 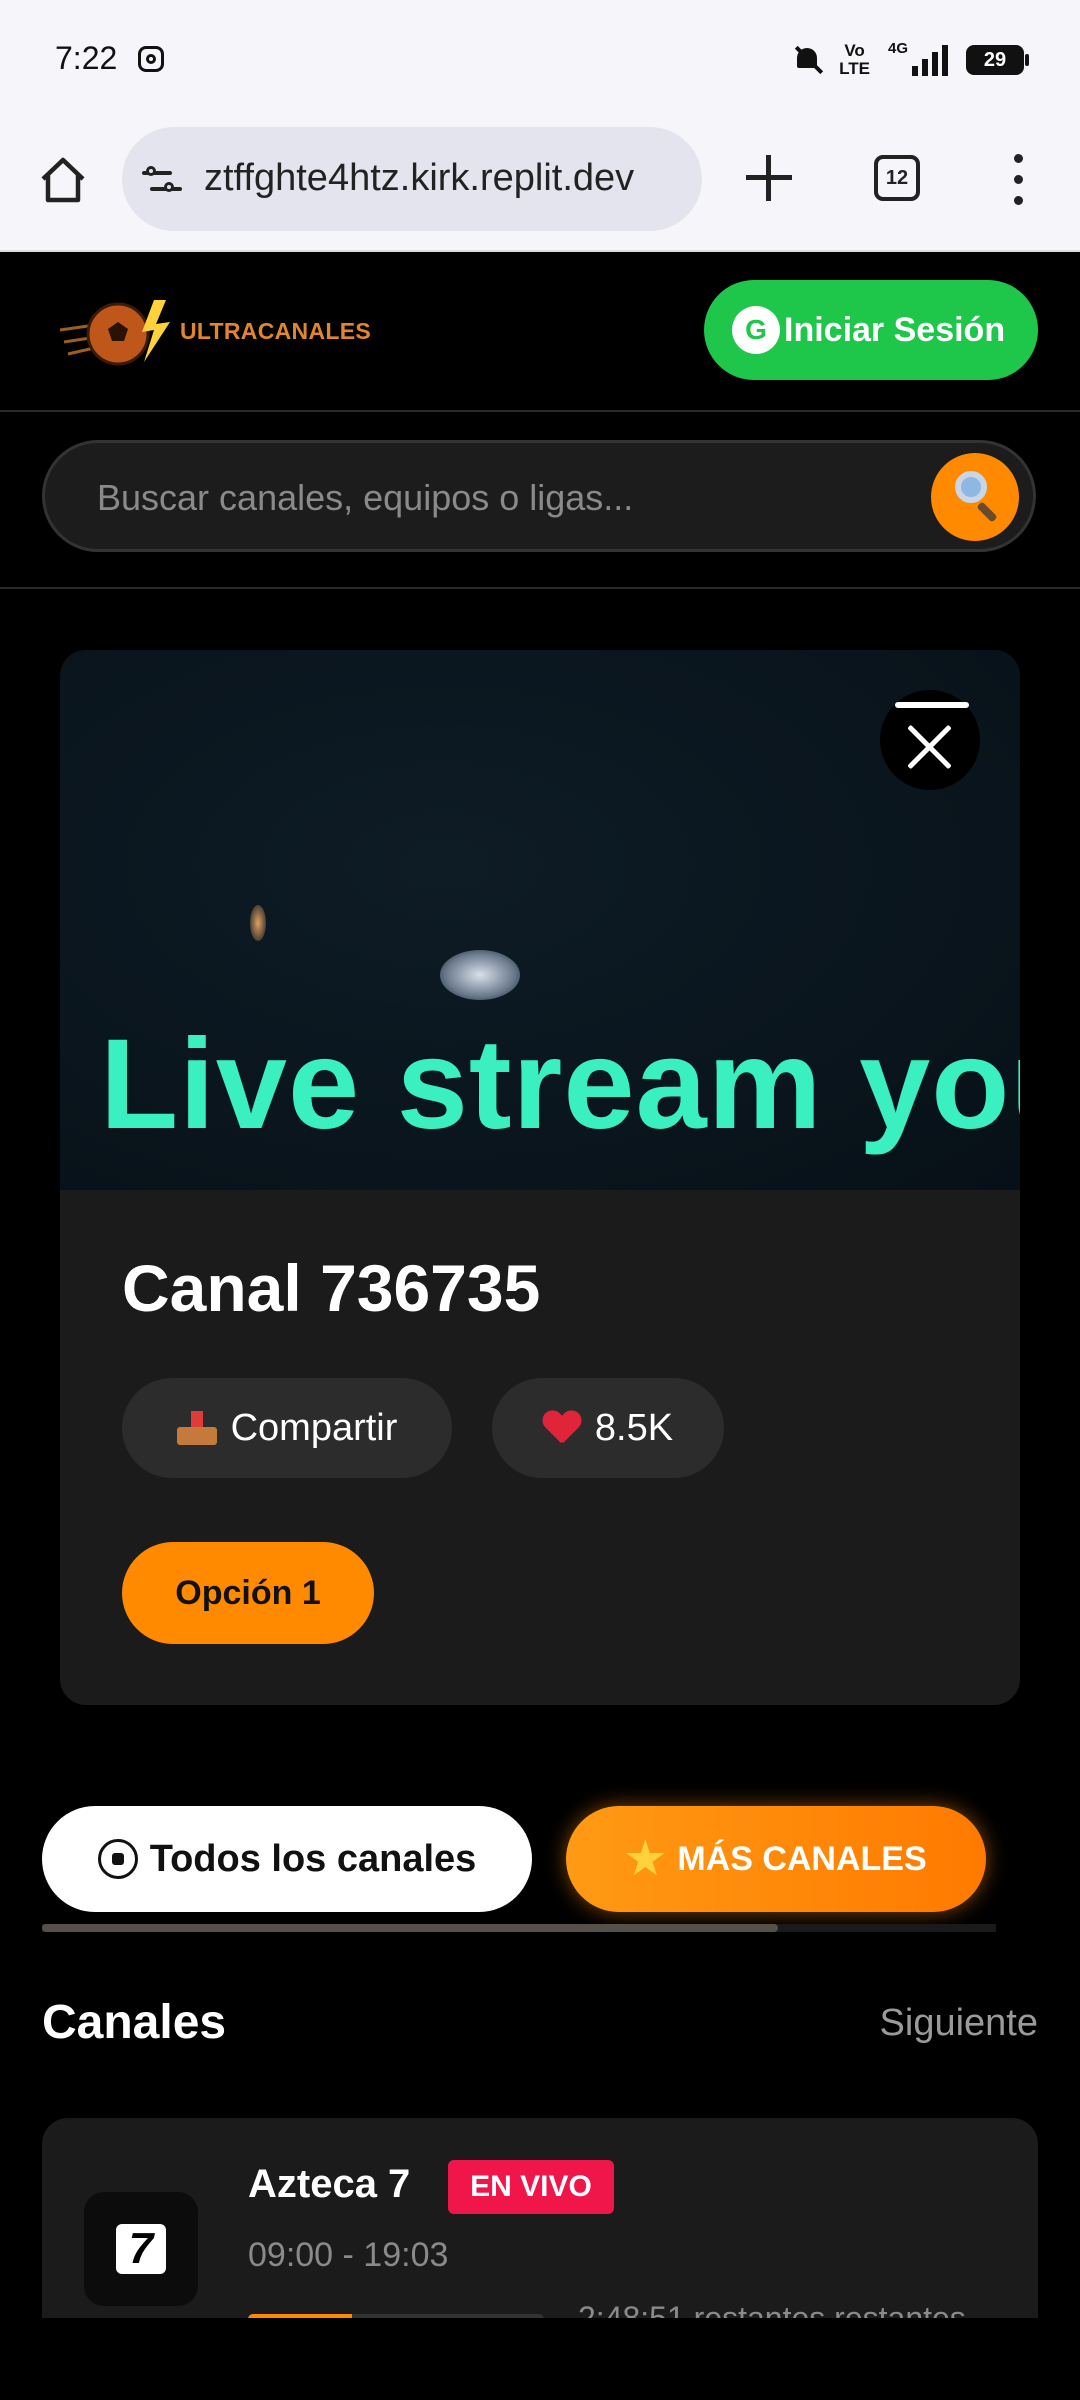 What do you see at coordinates (331, 1288) in the screenshot?
I see `channel-title: Canal 736735` at bounding box center [331, 1288].